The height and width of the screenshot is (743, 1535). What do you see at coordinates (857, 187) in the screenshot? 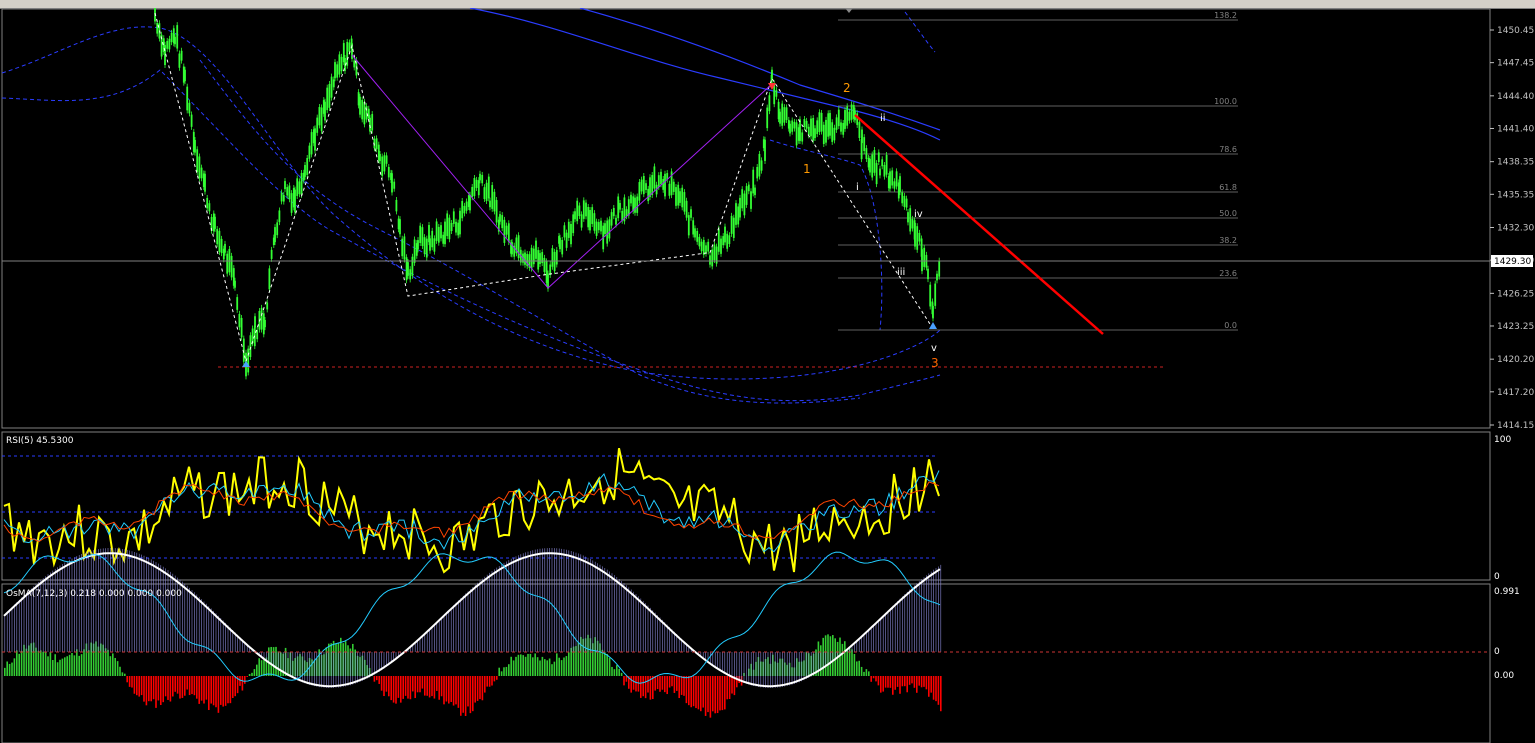
I see `wave-label-i: i` at bounding box center [857, 187].